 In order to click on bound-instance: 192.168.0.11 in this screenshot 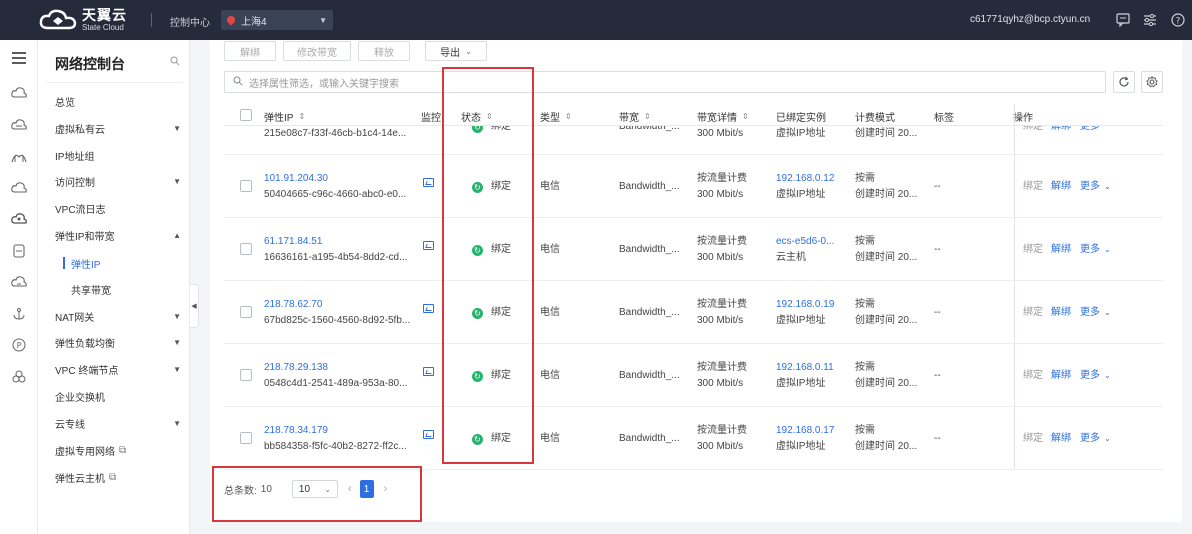, I will do `click(805, 368)`.